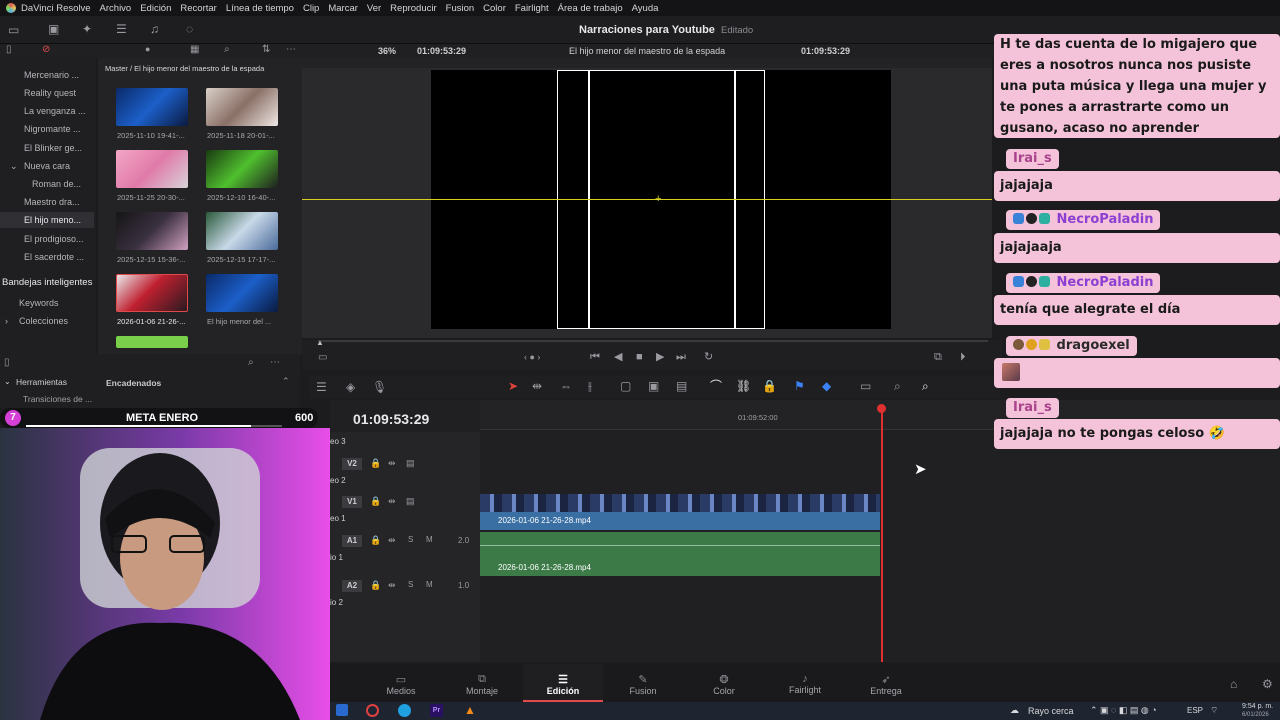 The height and width of the screenshot is (720, 1280). Describe the element at coordinates (1051, 711) in the screenshot. I see `weather-text: Rayo cerca` at that location.